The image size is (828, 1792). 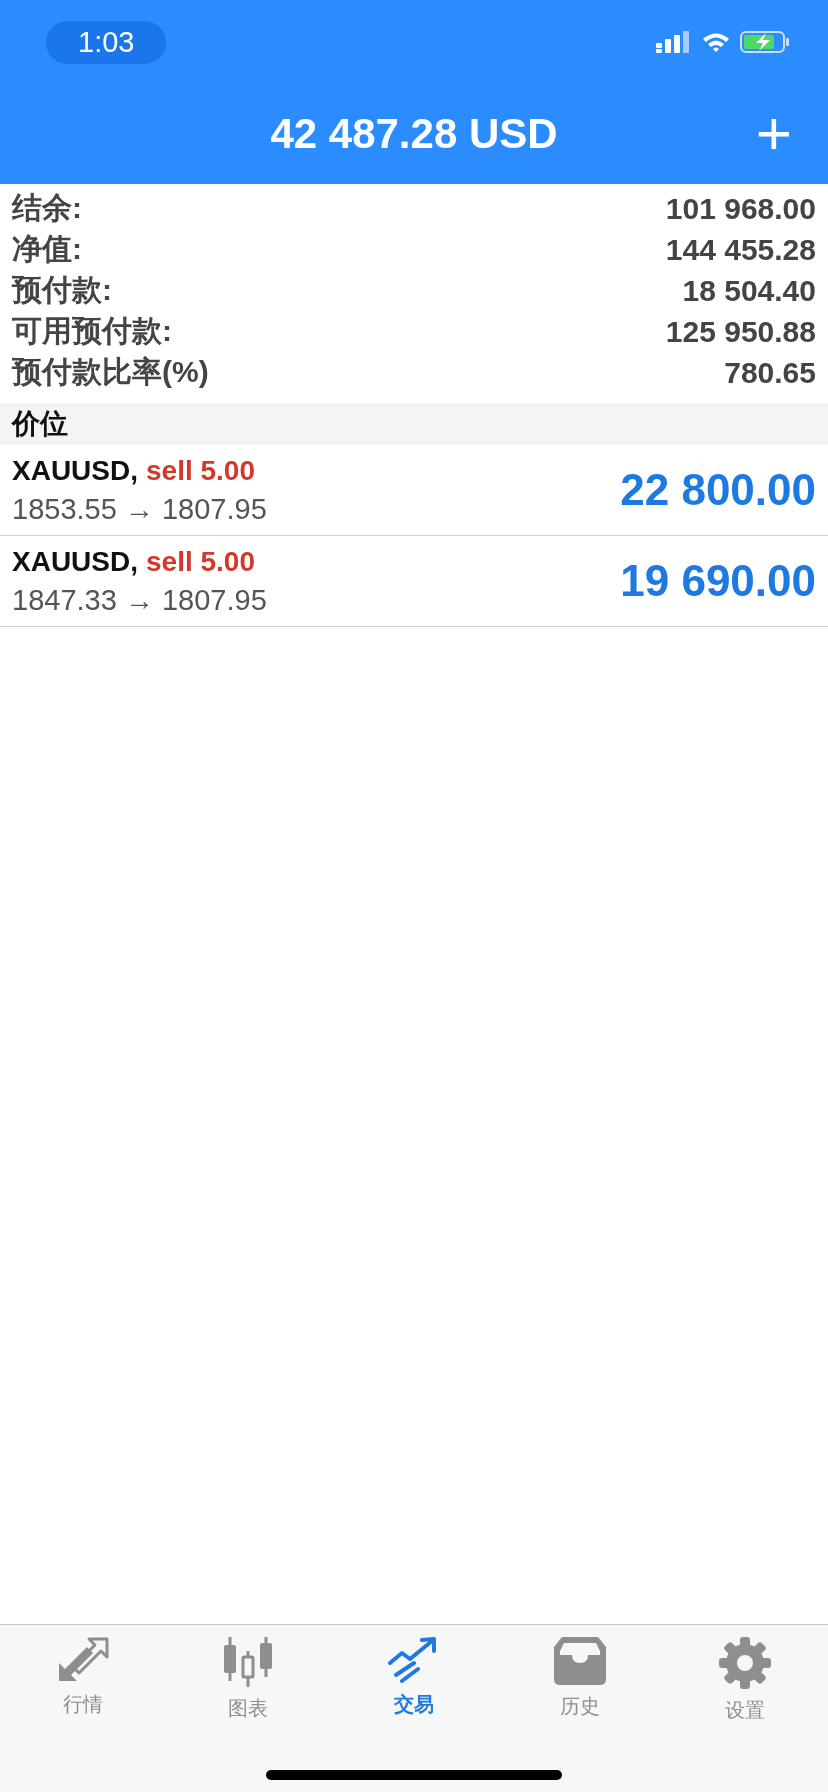 What do you see at coordinates (740, 208) in the screenshot?
I see `summary-value: 101 968.00` at bounding box center [740, 208].